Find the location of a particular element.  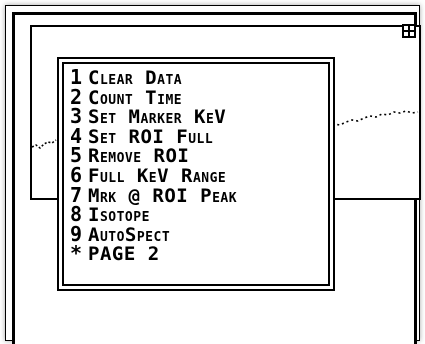

menu-item-page-2: * PAGE 2 is located at coordinates (197, 254).